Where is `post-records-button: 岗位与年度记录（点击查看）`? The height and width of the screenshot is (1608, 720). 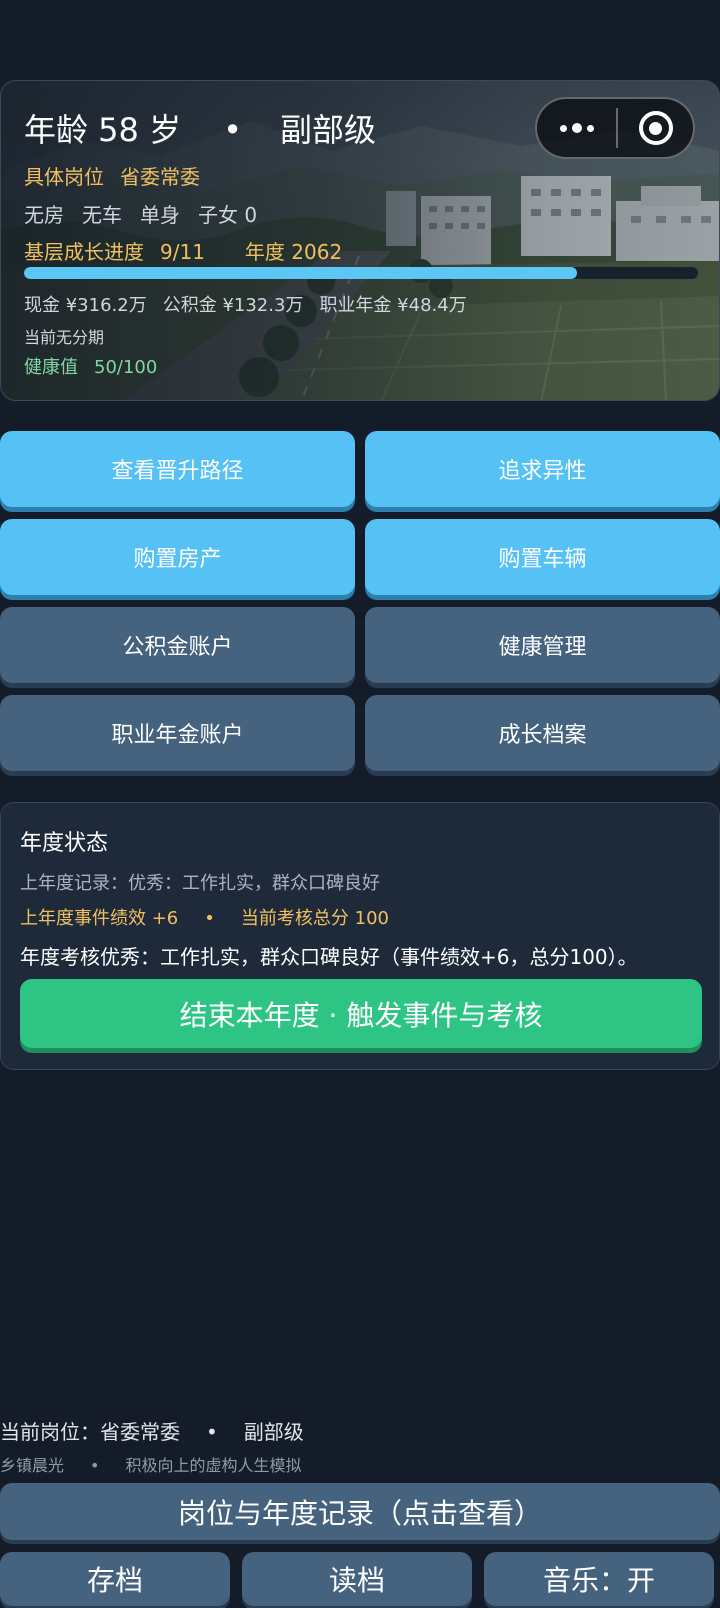 post-records-button: 岗位与年度记录（点击查看） is located at coordinates (360, 1511).